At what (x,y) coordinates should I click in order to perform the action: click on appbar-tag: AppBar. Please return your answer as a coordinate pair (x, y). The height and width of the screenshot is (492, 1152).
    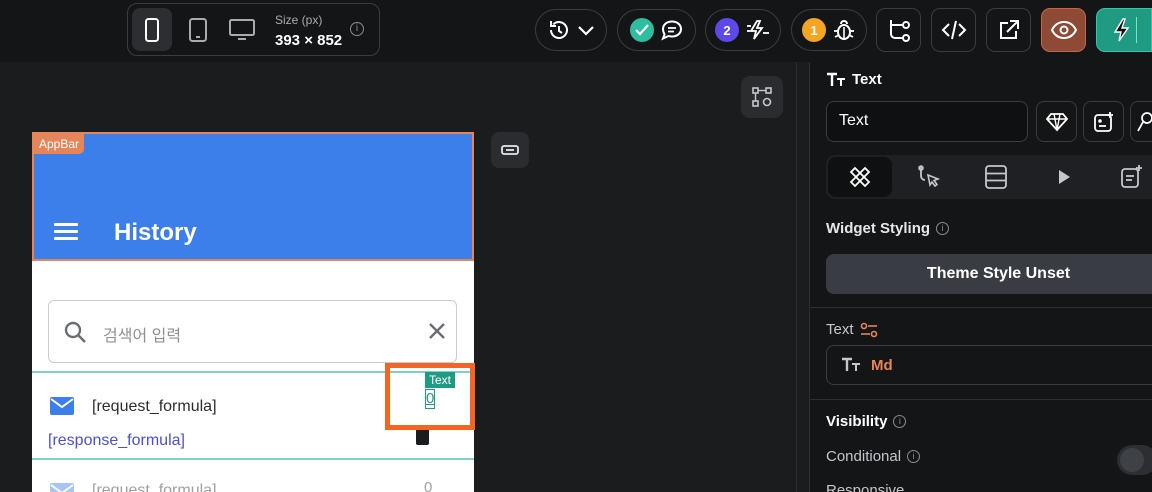
    Looking at the image, I should click on (59, 144).